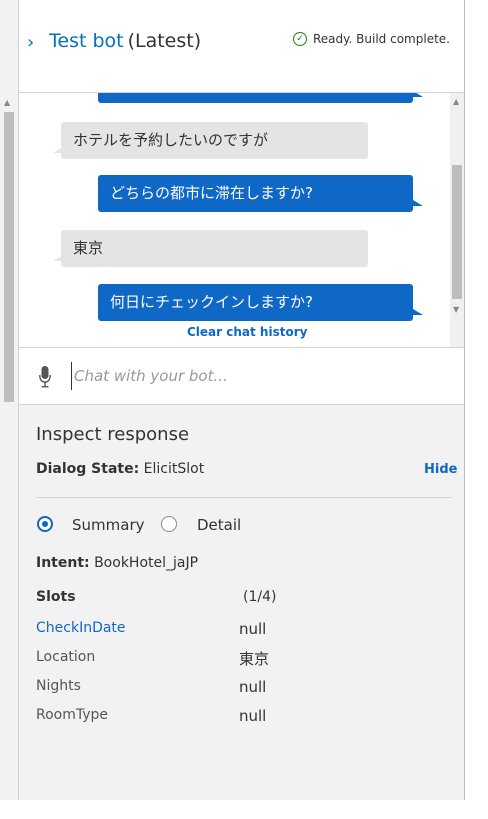  I want to click on chat-scroll-thumb, so click(457, 232).